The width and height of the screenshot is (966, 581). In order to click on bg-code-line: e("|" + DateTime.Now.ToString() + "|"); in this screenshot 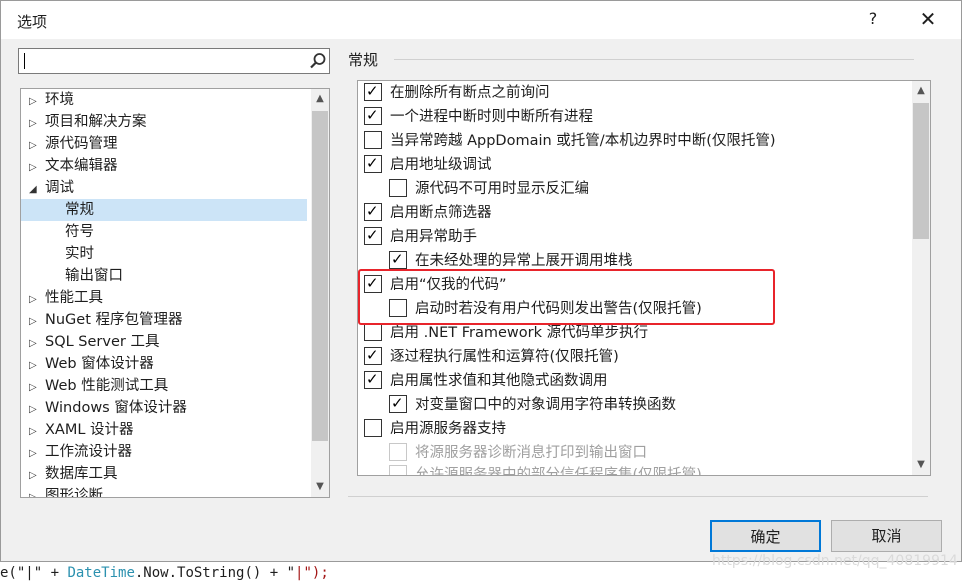, I will do `click(164, 573)`.